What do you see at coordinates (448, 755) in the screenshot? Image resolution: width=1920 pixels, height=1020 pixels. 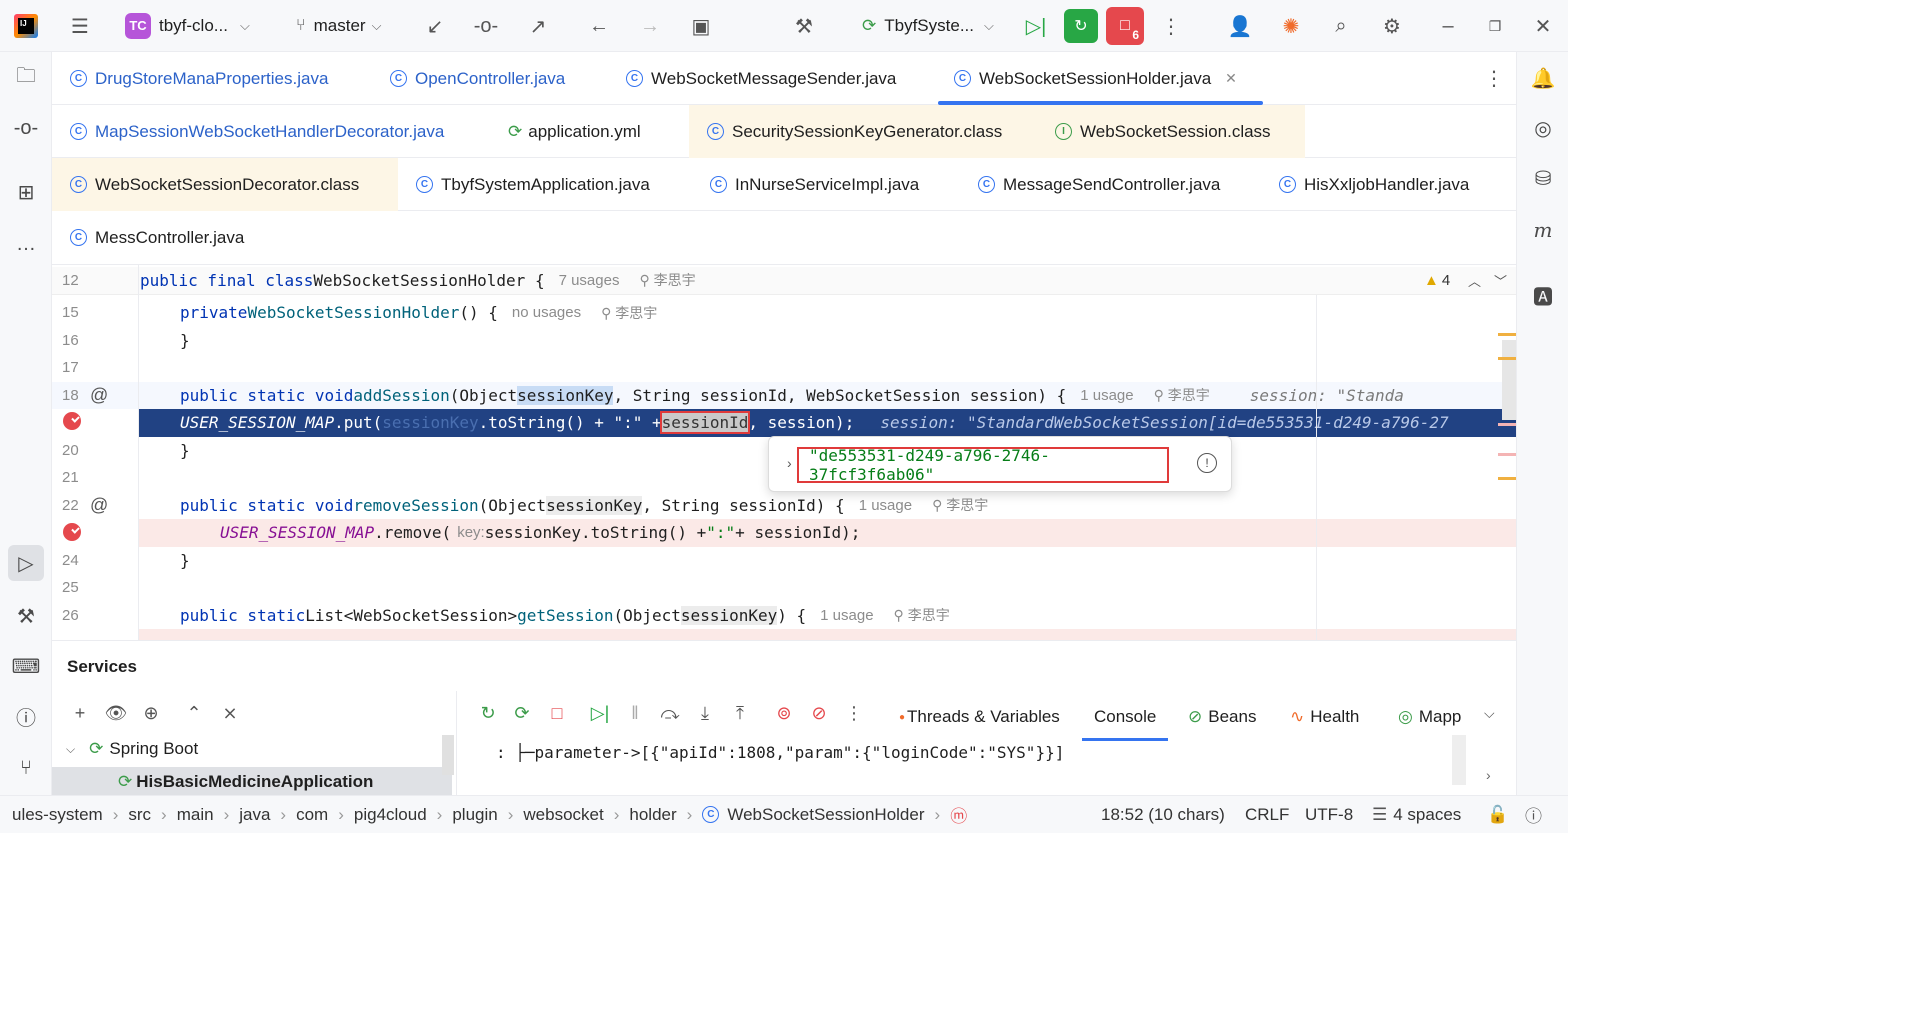 I see `tree-scrollbar` at bounding box center [448, 755].